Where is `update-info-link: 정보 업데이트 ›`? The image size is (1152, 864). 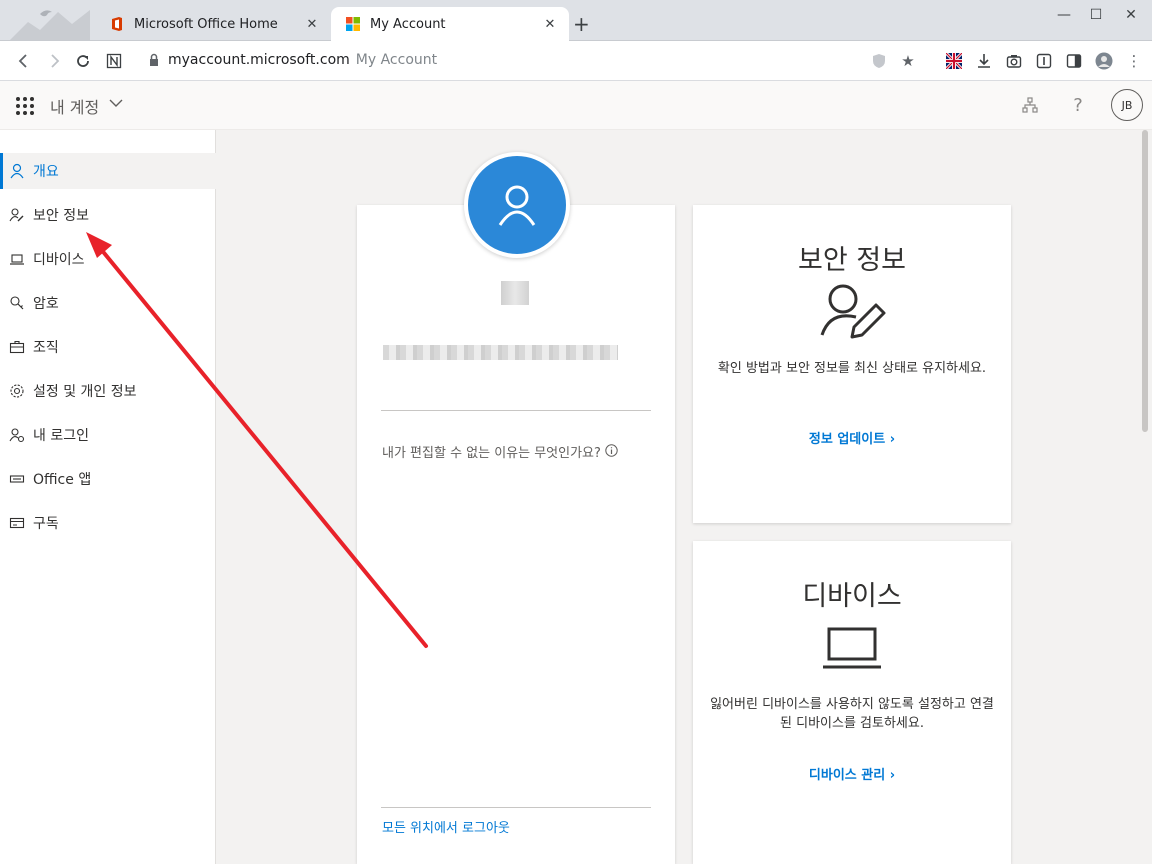
update-info-link: 정보 업데이트 › is located at coordinates (852, 437).